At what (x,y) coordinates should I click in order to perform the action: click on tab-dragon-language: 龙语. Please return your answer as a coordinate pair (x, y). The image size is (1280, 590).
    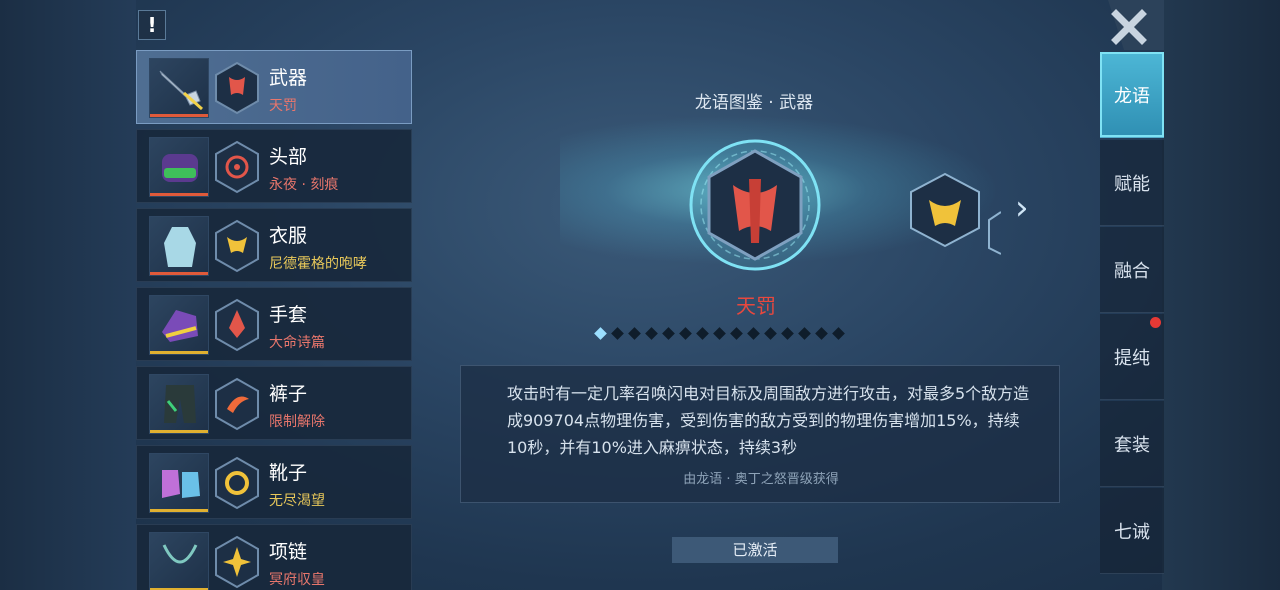
    Looking at the image, I should click on (1132, 95).